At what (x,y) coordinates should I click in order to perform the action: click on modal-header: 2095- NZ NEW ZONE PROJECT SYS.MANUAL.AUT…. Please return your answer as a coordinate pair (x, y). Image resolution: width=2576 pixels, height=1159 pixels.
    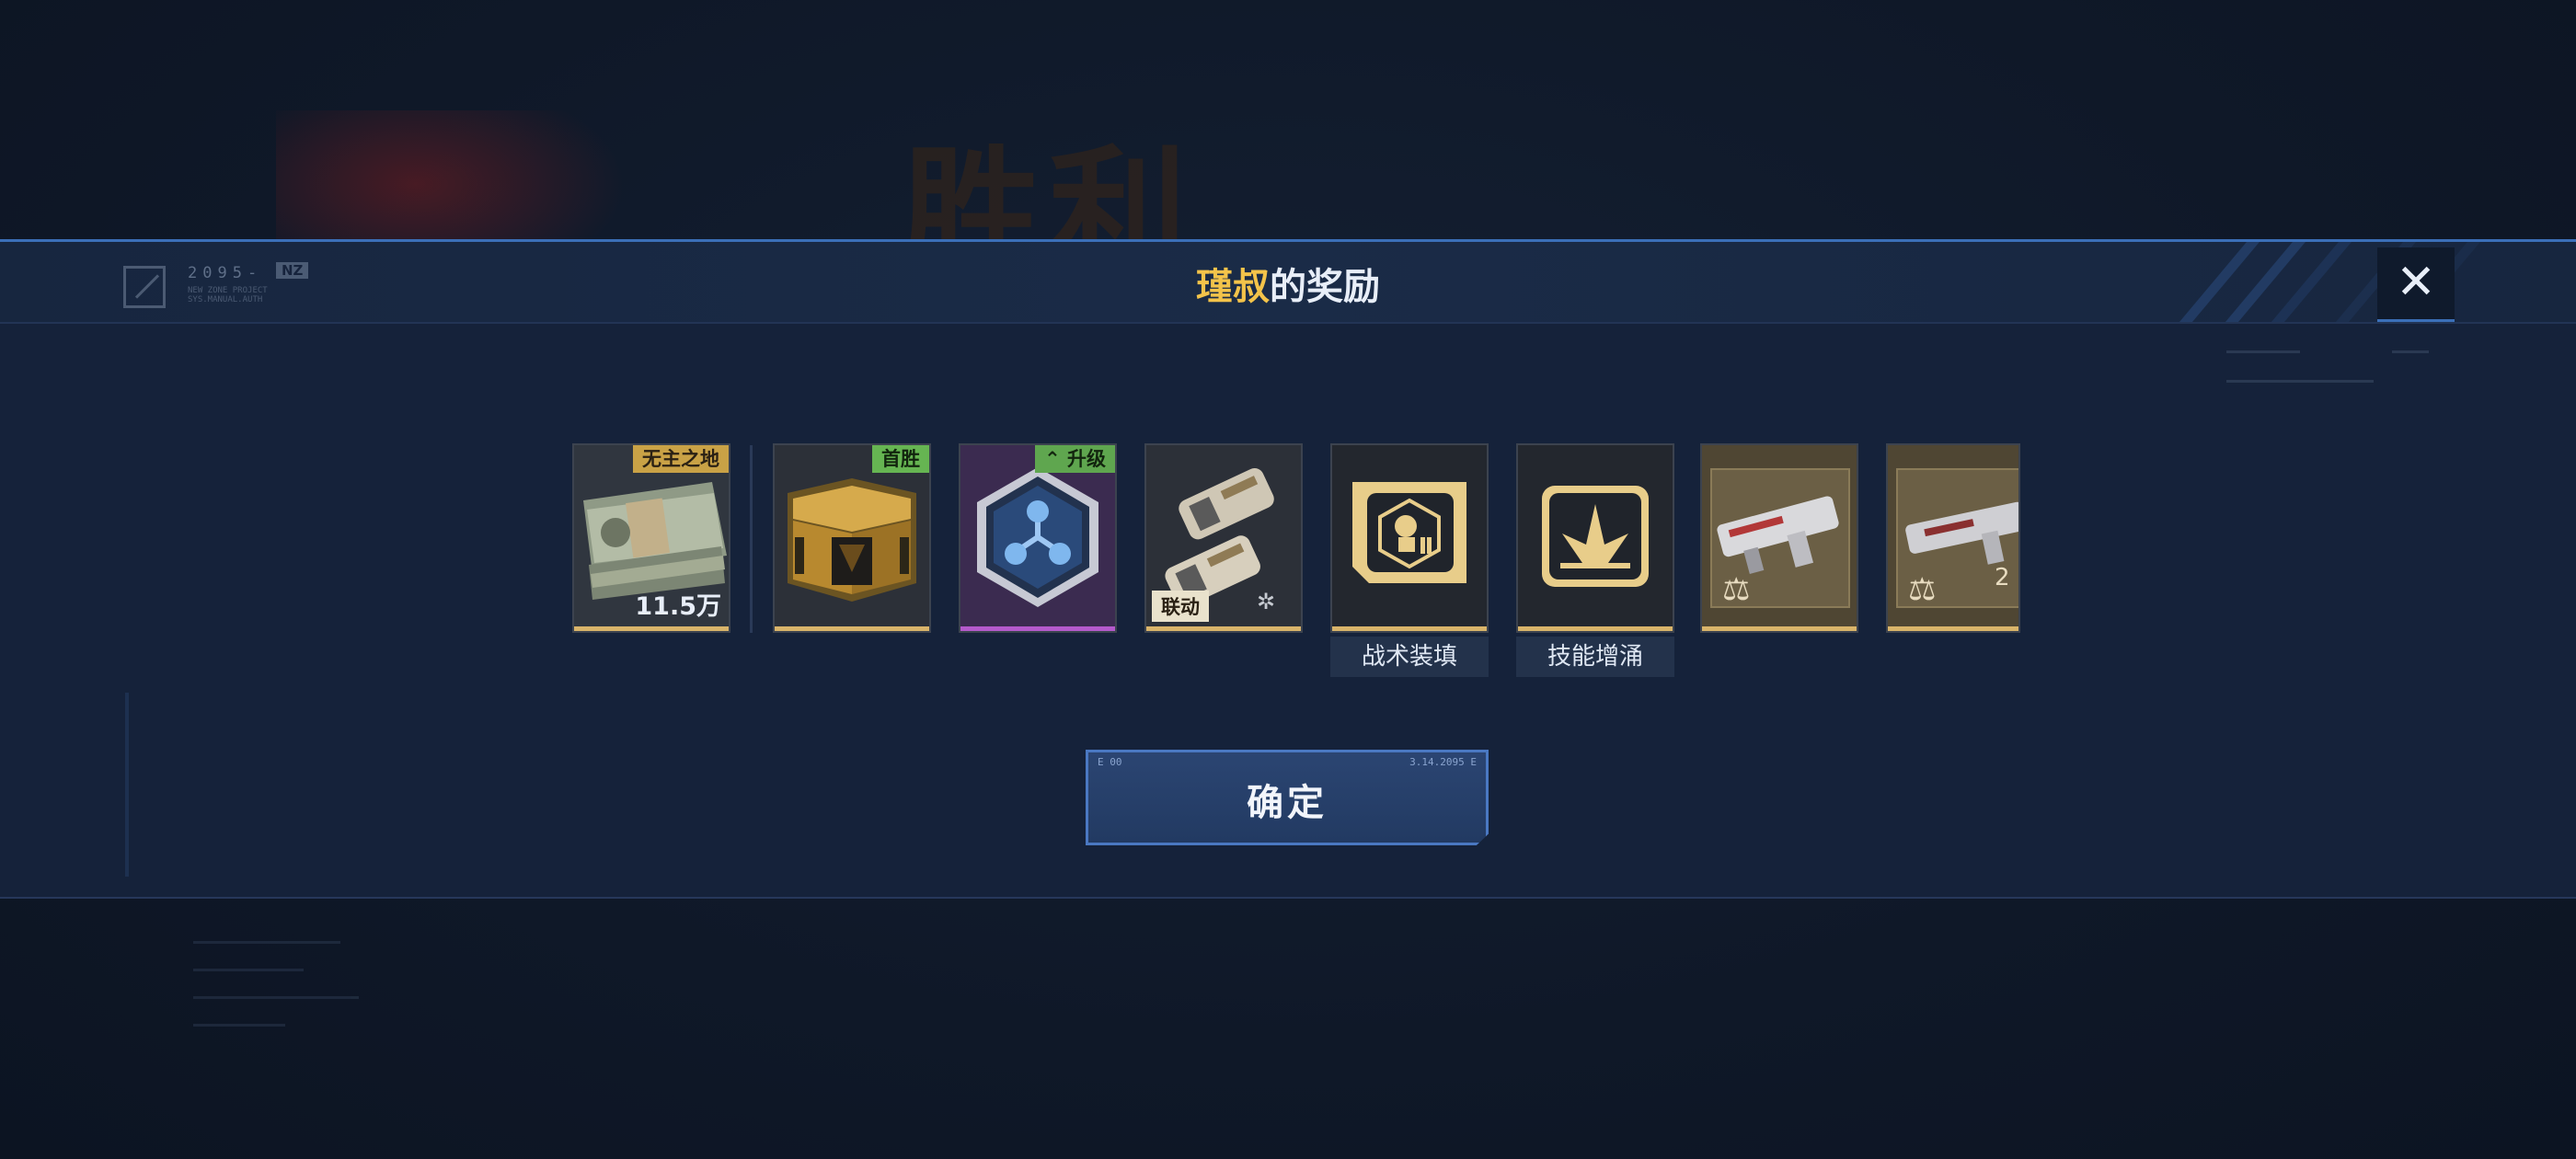
    Looking at the image, I should click on (1288, 283).